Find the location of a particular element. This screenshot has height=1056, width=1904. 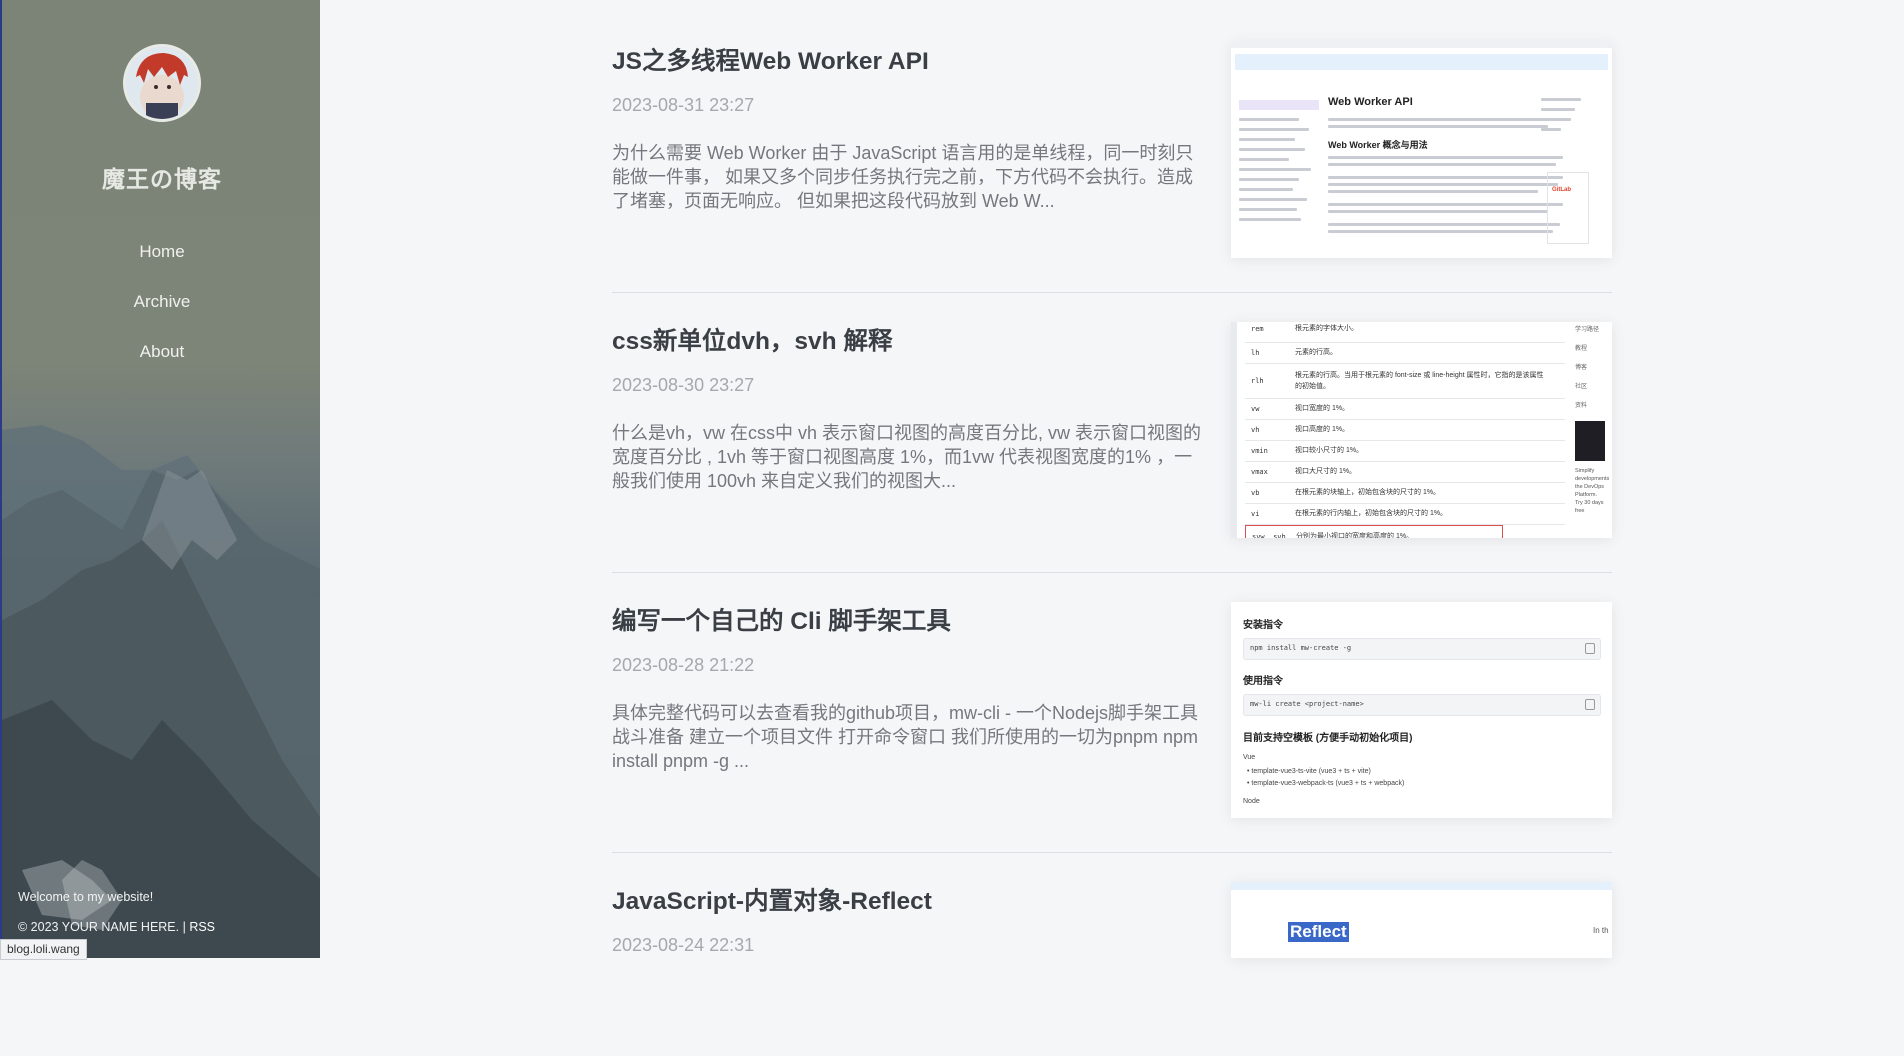

thumb-subheading: Web Worker 概念与用法 is located at coordinates (1378, 145).